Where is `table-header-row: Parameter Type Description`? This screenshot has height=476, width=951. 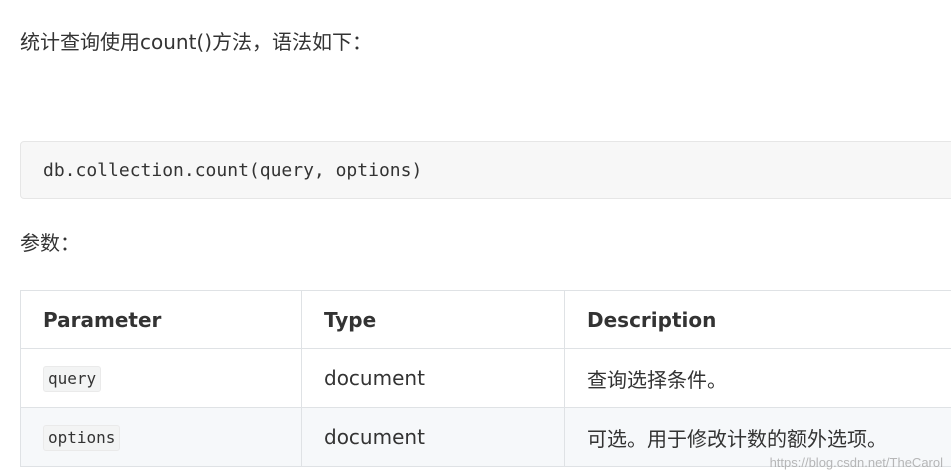
table-header-row: Parameter Type Description is located at coordinates (485, 319).